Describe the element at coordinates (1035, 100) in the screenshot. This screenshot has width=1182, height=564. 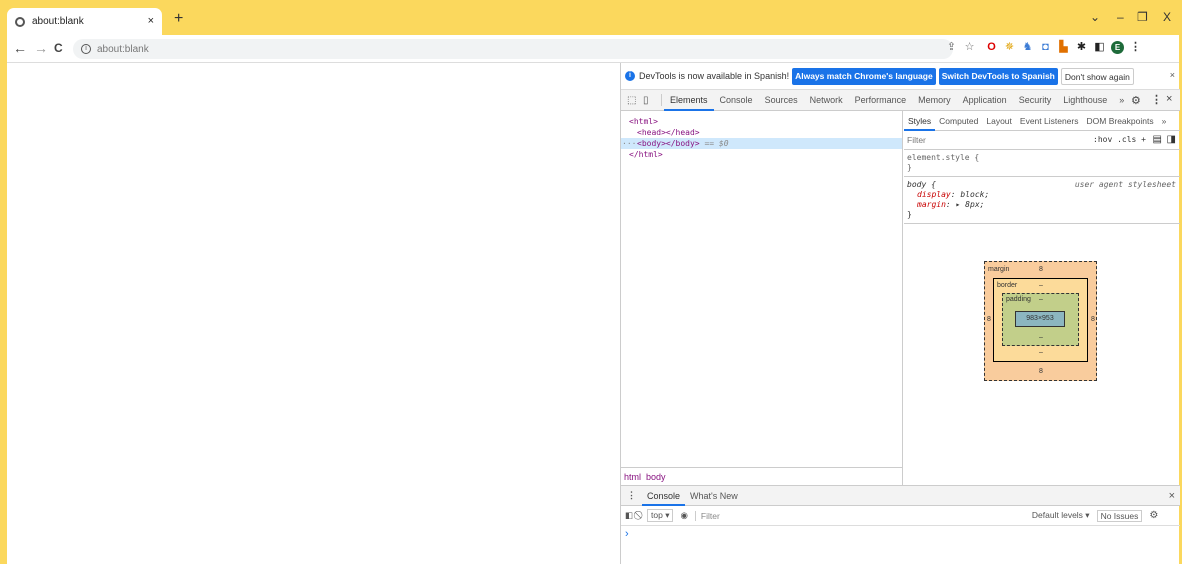
I see `tab-security: Security` at that location.